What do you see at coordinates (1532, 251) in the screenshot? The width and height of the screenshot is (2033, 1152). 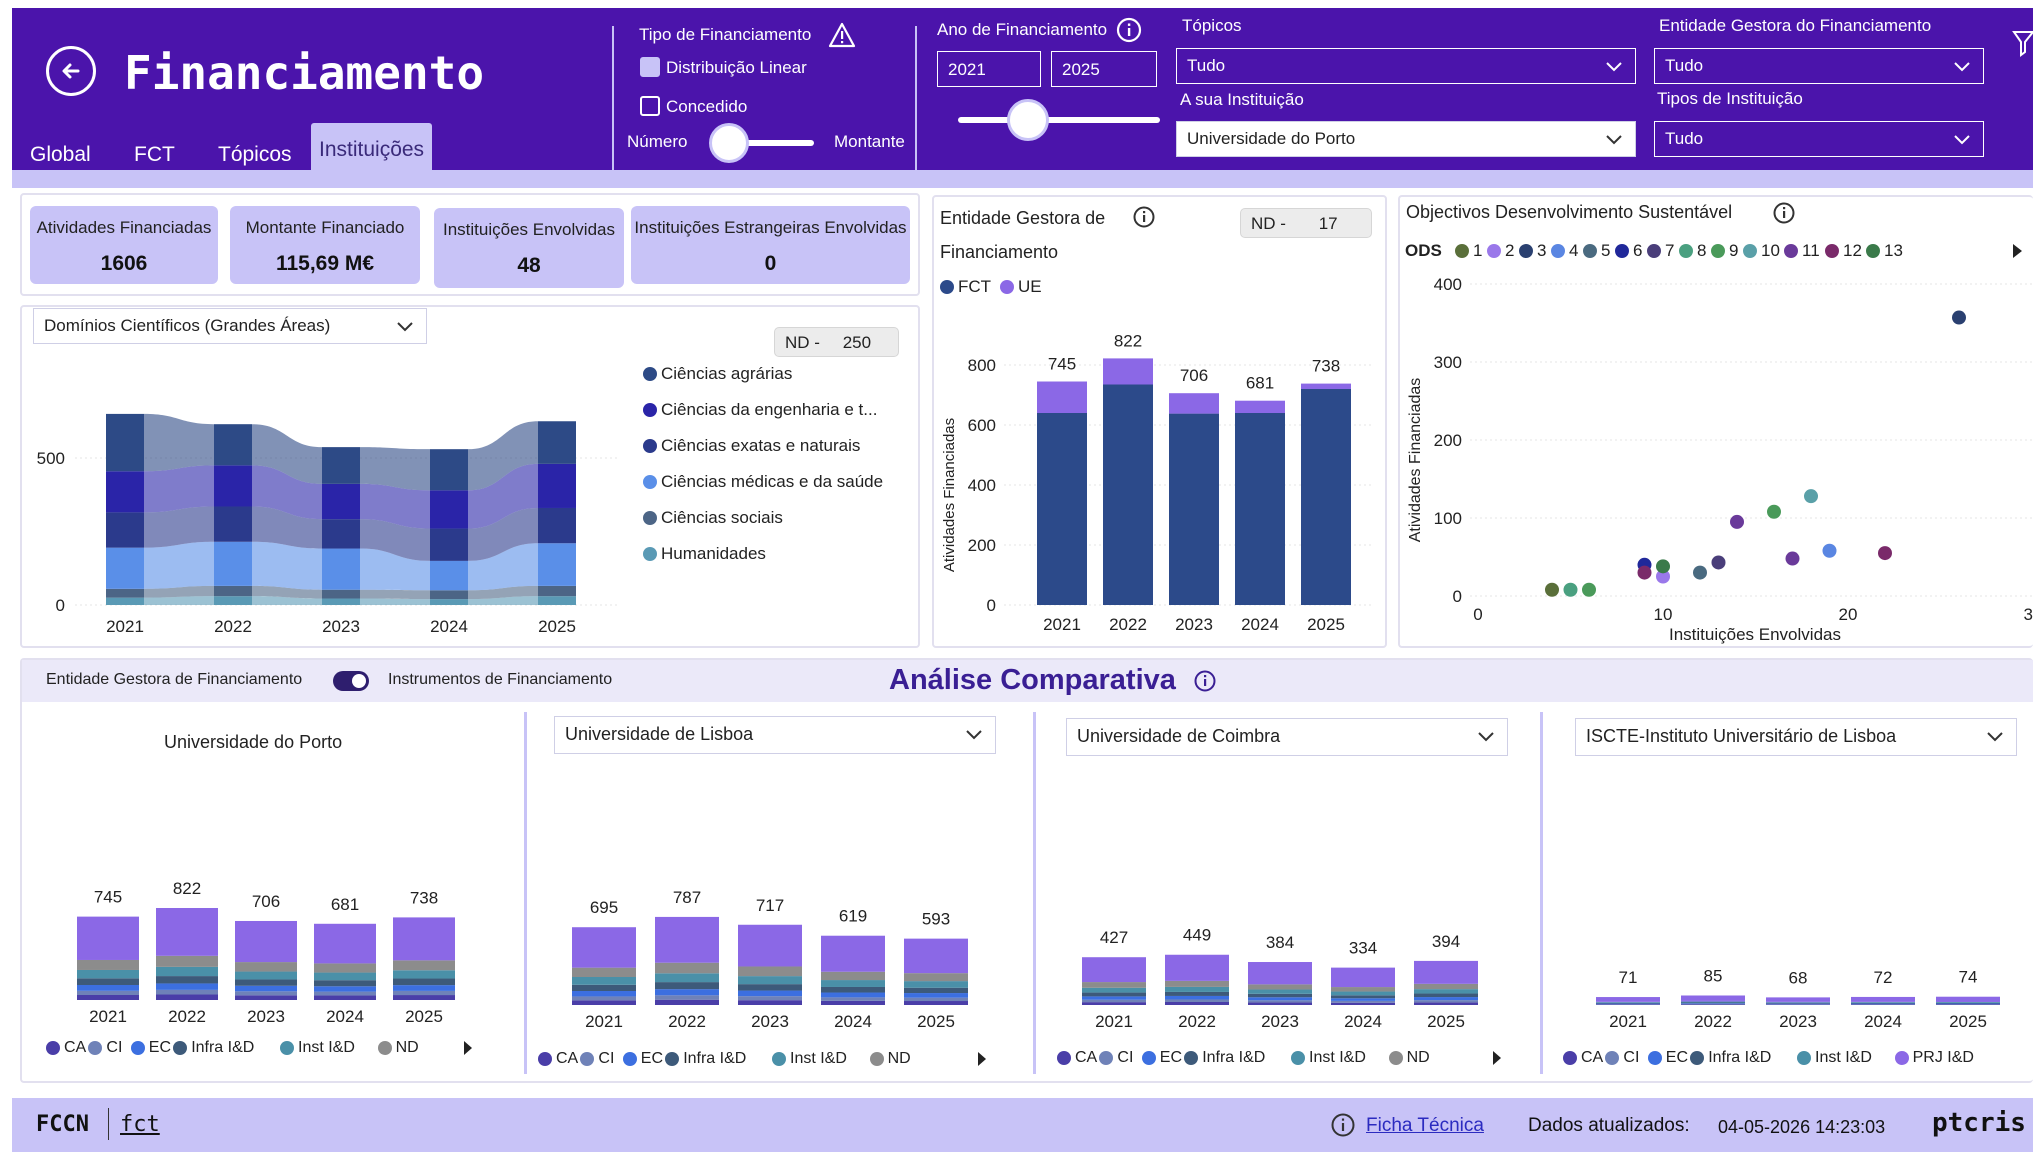 I see `legend-item: 3` at bounding box center [1532, 251].